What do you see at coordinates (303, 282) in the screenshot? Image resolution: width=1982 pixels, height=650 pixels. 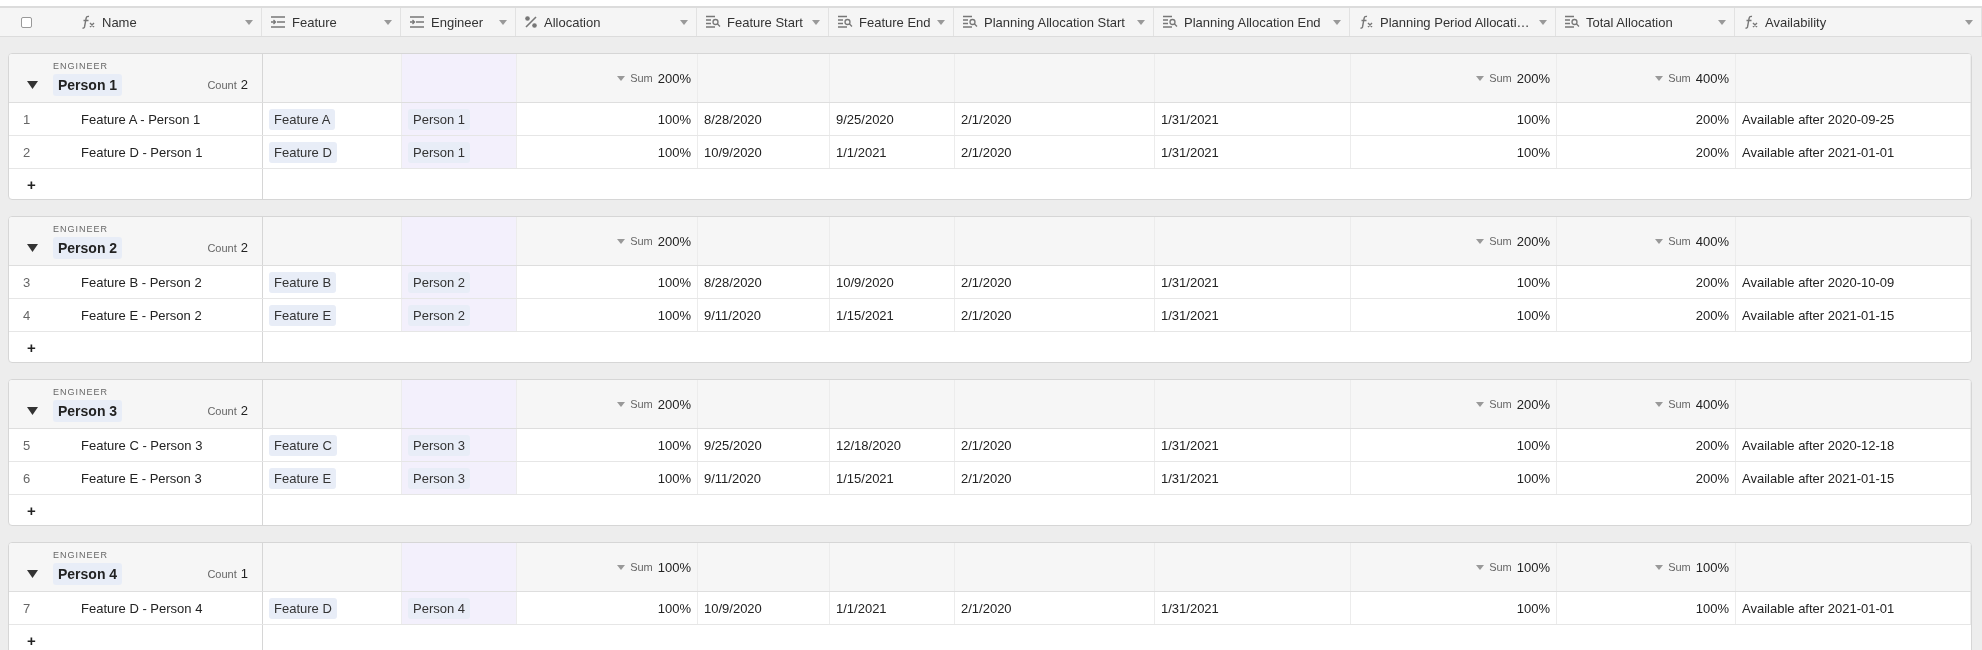 I see `record-chip: Feature B` at bounding box center [303, 282].